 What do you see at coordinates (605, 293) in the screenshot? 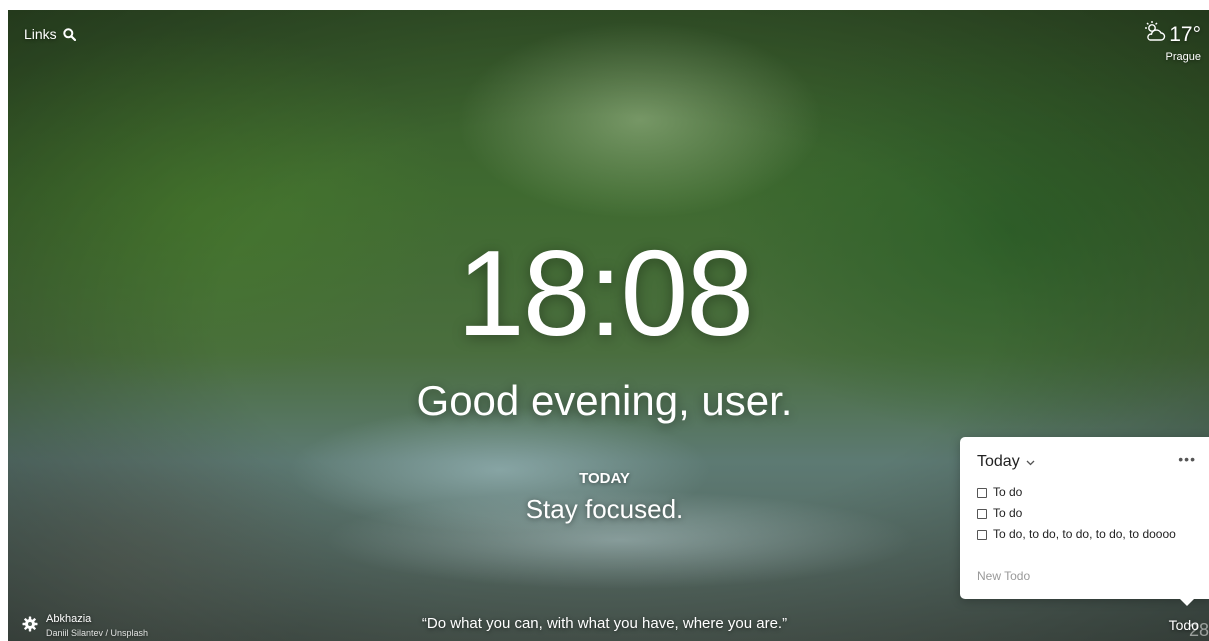
I see `clock-time: 18:08` at bounding box center [605, 293].